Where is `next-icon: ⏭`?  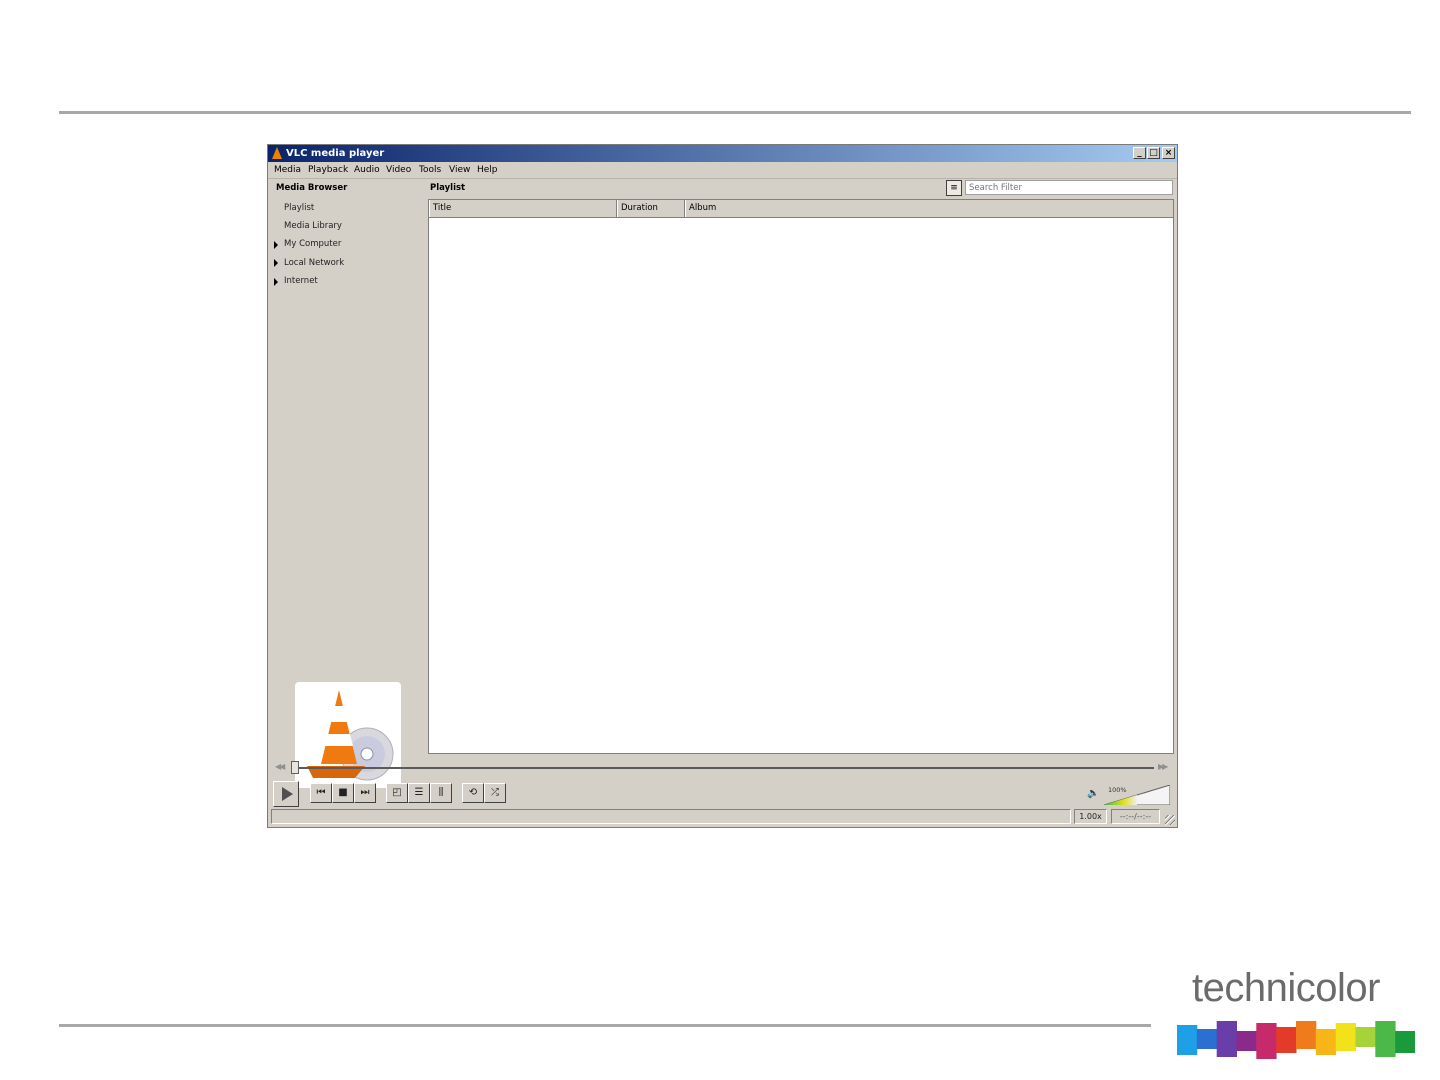 next-icon: ⏭ is located at coordinates (365, 792).